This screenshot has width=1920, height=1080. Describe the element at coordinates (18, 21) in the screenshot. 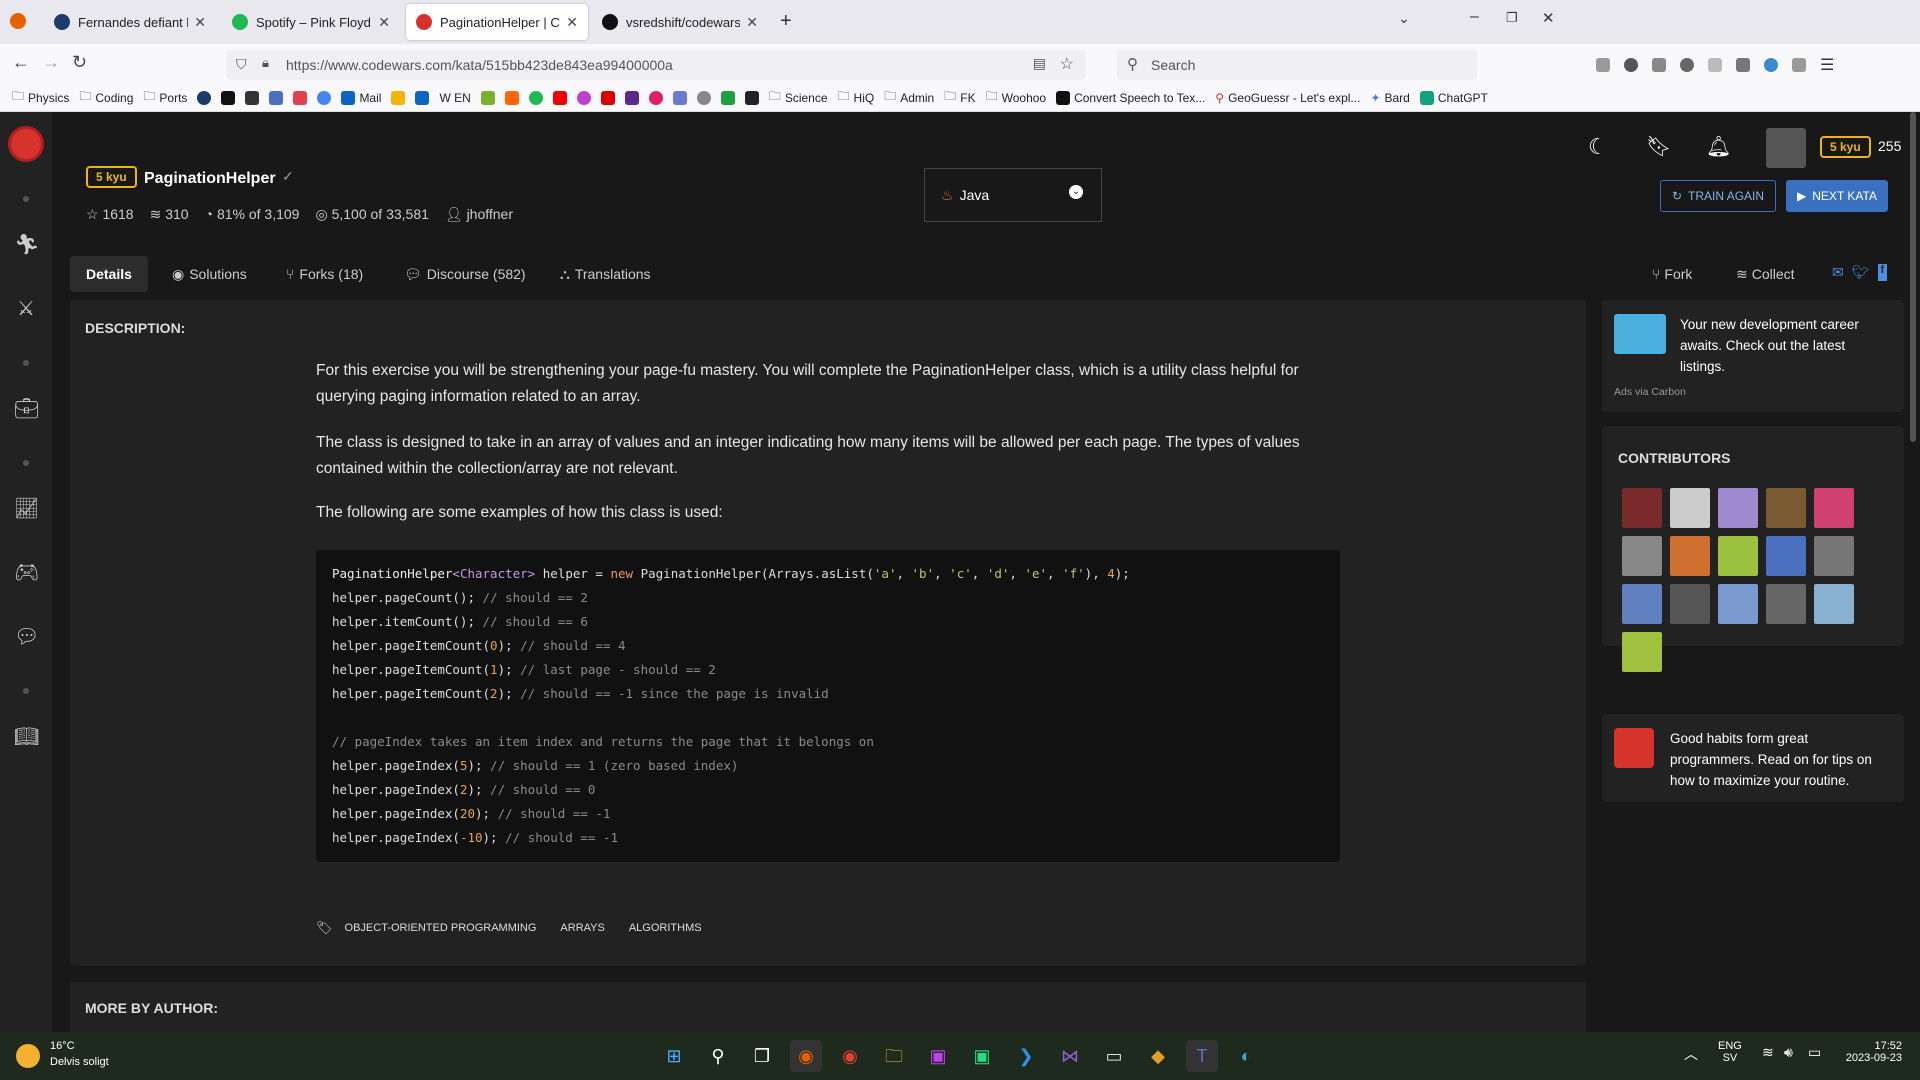

I see `firefox-menu-icon` at that location.